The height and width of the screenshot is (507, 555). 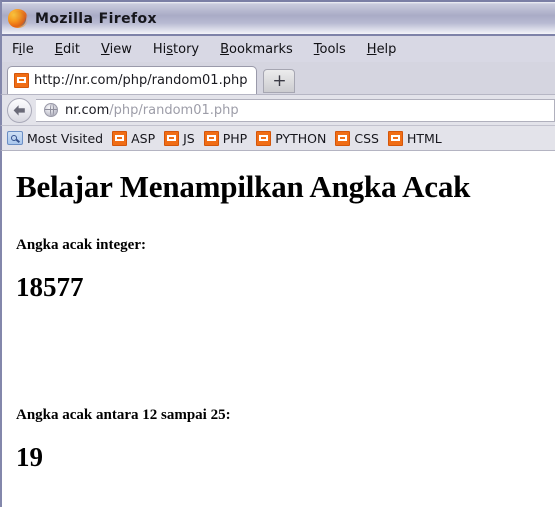 I want to click on bookmark-asp: ASP, so click(x=134, y=138).